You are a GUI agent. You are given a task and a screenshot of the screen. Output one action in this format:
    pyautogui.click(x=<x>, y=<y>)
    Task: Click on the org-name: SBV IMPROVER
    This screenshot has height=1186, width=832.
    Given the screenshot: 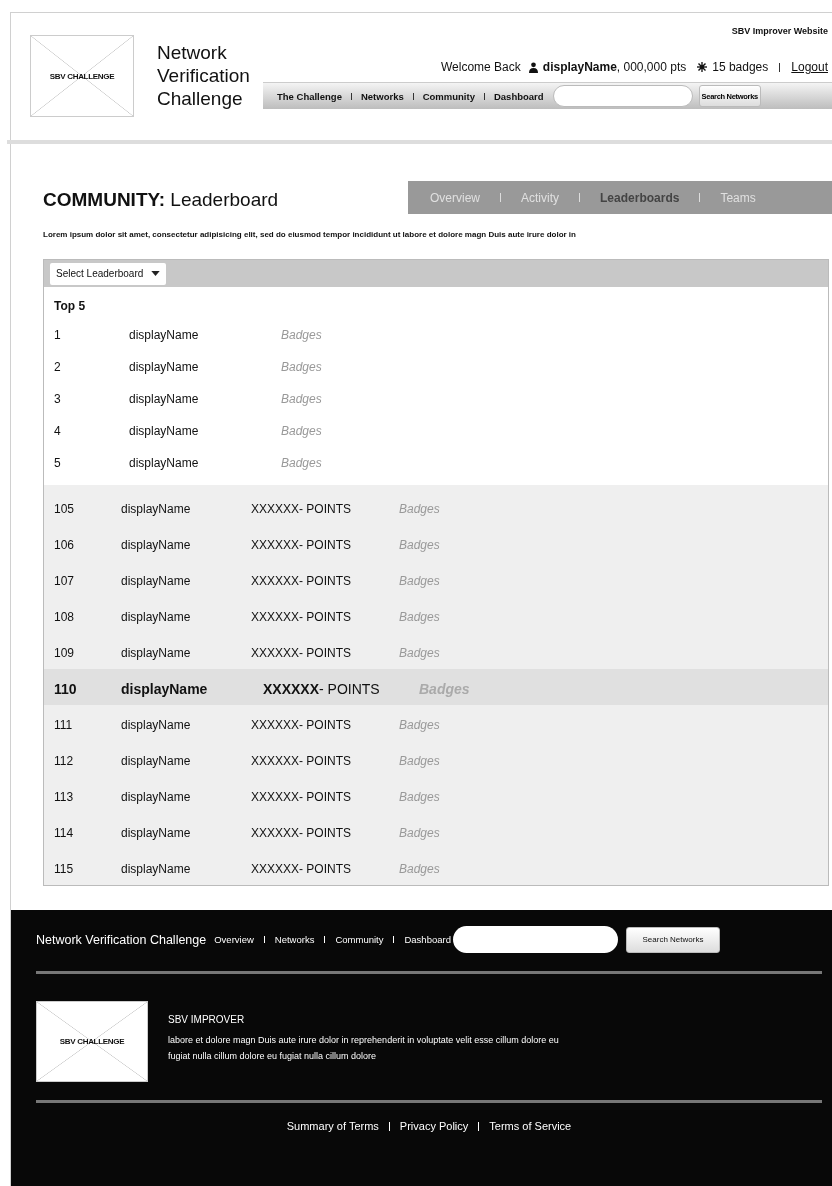 What is the action you would take?
    pyautogui.click(x=207, y=1019)
    